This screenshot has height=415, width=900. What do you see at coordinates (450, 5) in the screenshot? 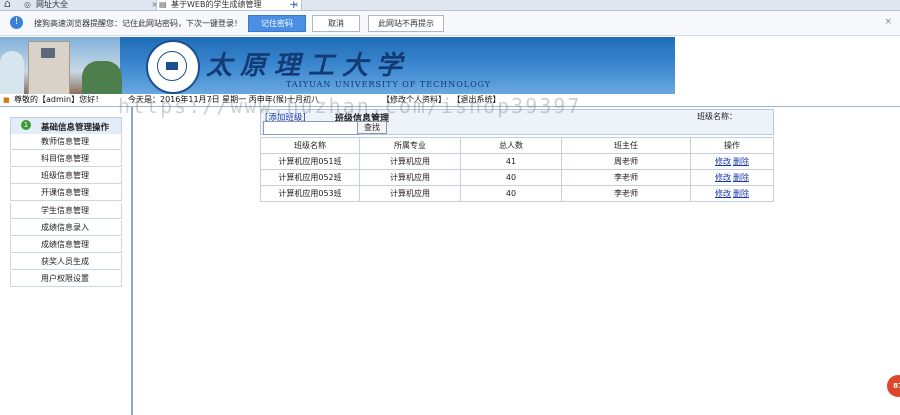
I see `browser-tab-bar: ⌂ ◎ 网址大全 × ▤ 基于WEB的学生成绩管理 × +` at bounding box center [450, 5].